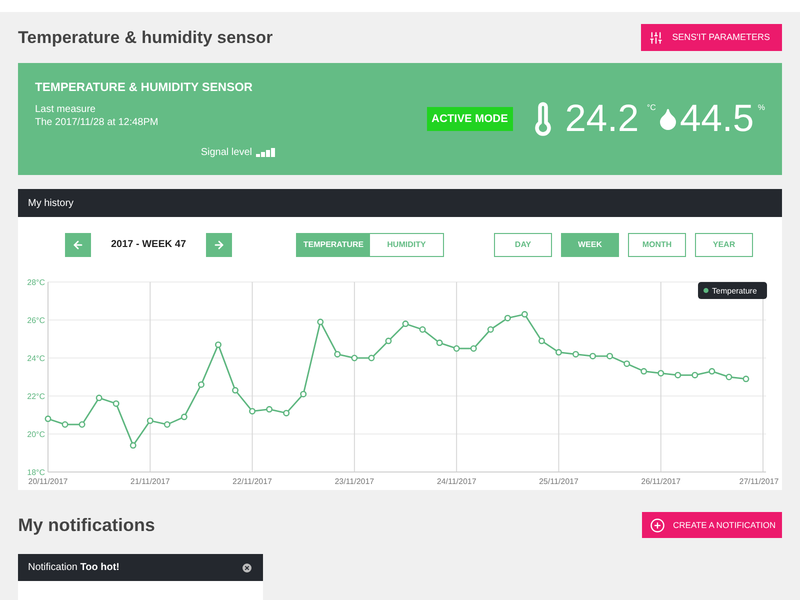  I want to click on humidity-value: 44.5, so click(717, 119).